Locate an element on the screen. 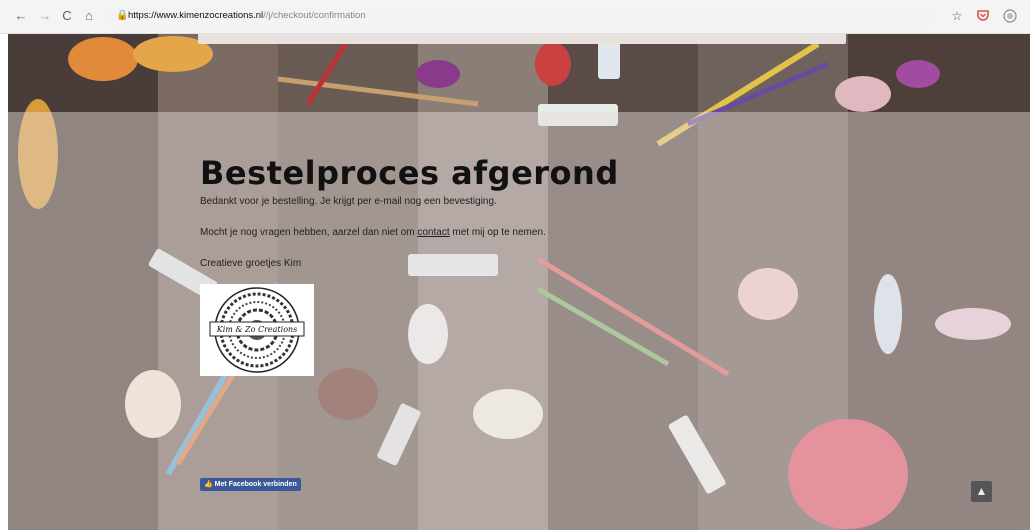 The width and height of the screenshot is (1030, 530). kim-zo-creations-logo: Kim & Zo Creations is located at coordinates (257, 330).